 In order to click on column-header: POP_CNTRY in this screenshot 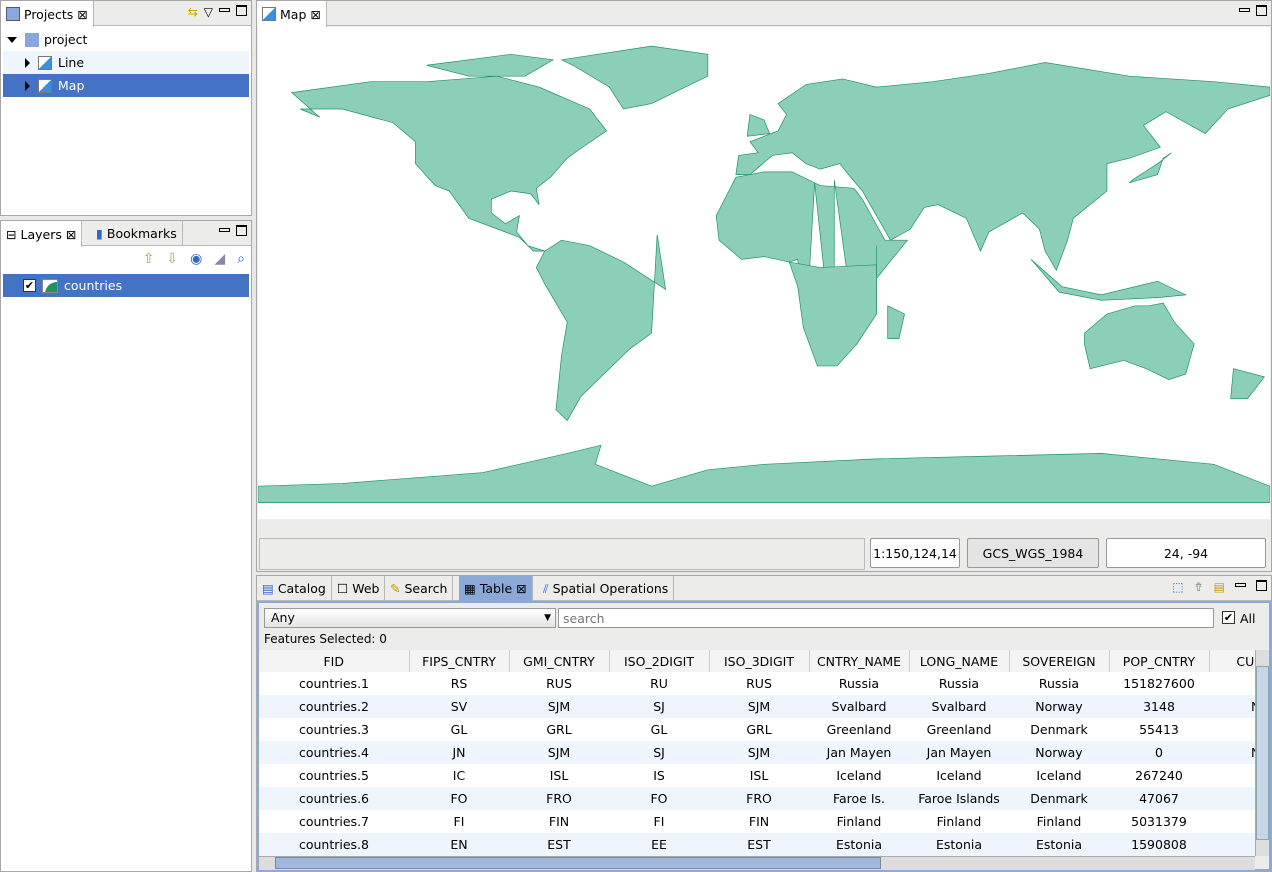, I will do `click(1159, 661)`.